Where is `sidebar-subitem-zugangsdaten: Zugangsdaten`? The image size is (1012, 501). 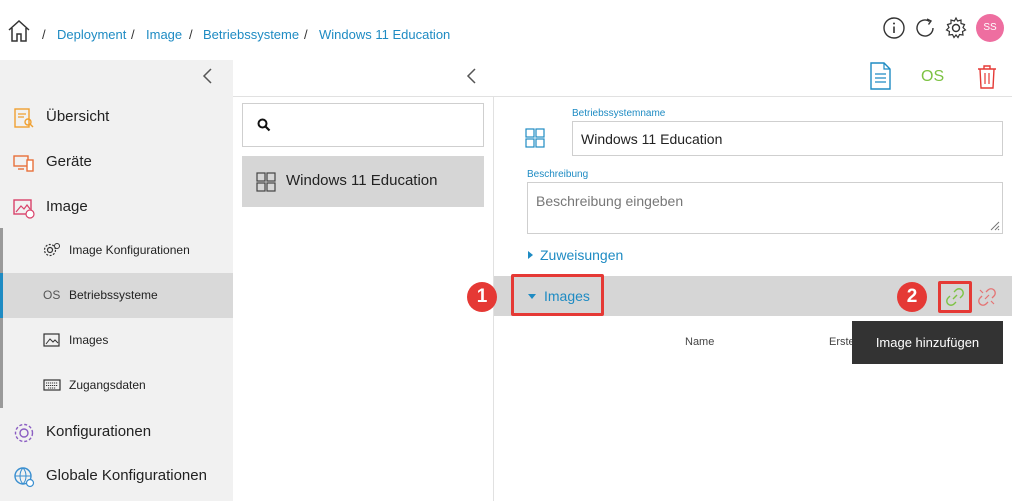
sidebar-subitem-zugangsdaten: Zugangsdaten is located at coordinates (116, 385).